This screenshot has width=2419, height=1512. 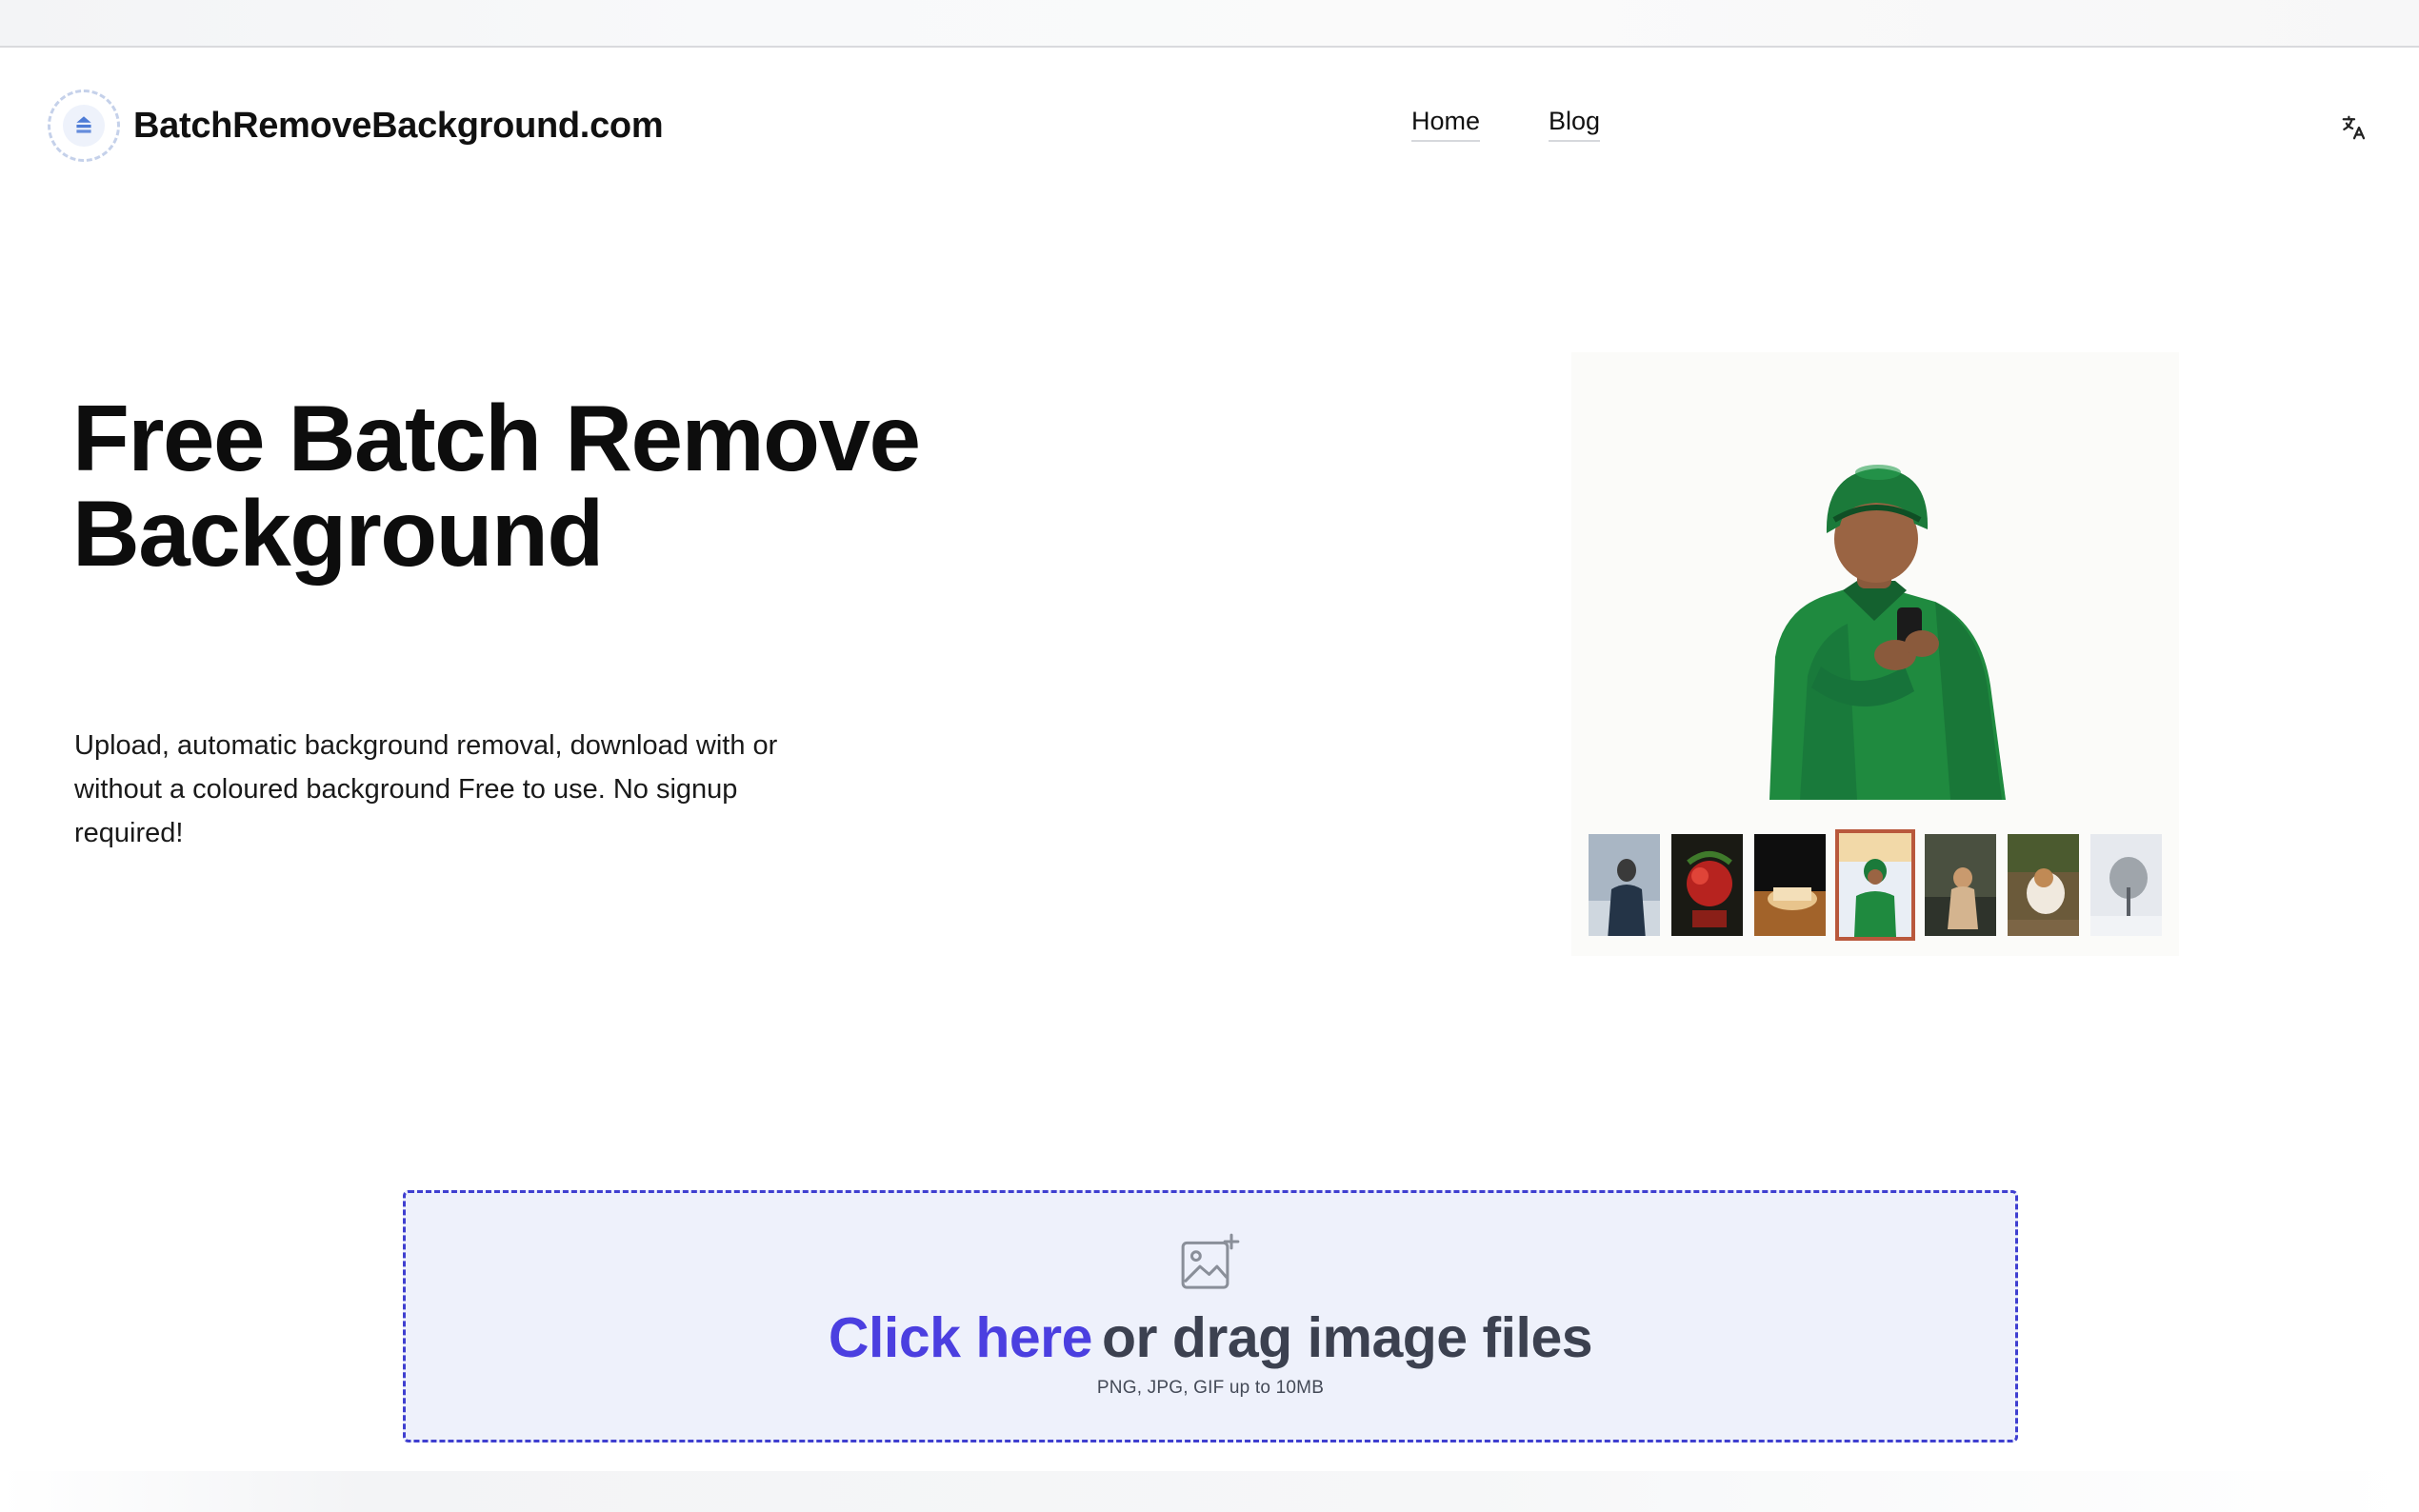 I want to click on browser-top-bar, so click(x=1209, y=24).